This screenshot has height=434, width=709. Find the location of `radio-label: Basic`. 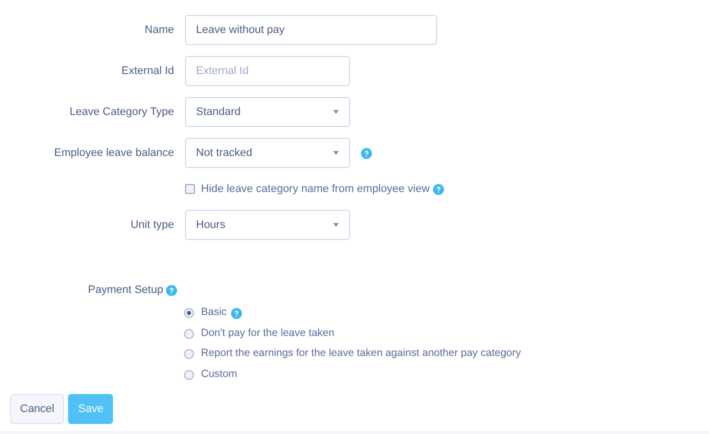

radio-label: Basic is located at coordinates (214, 312).